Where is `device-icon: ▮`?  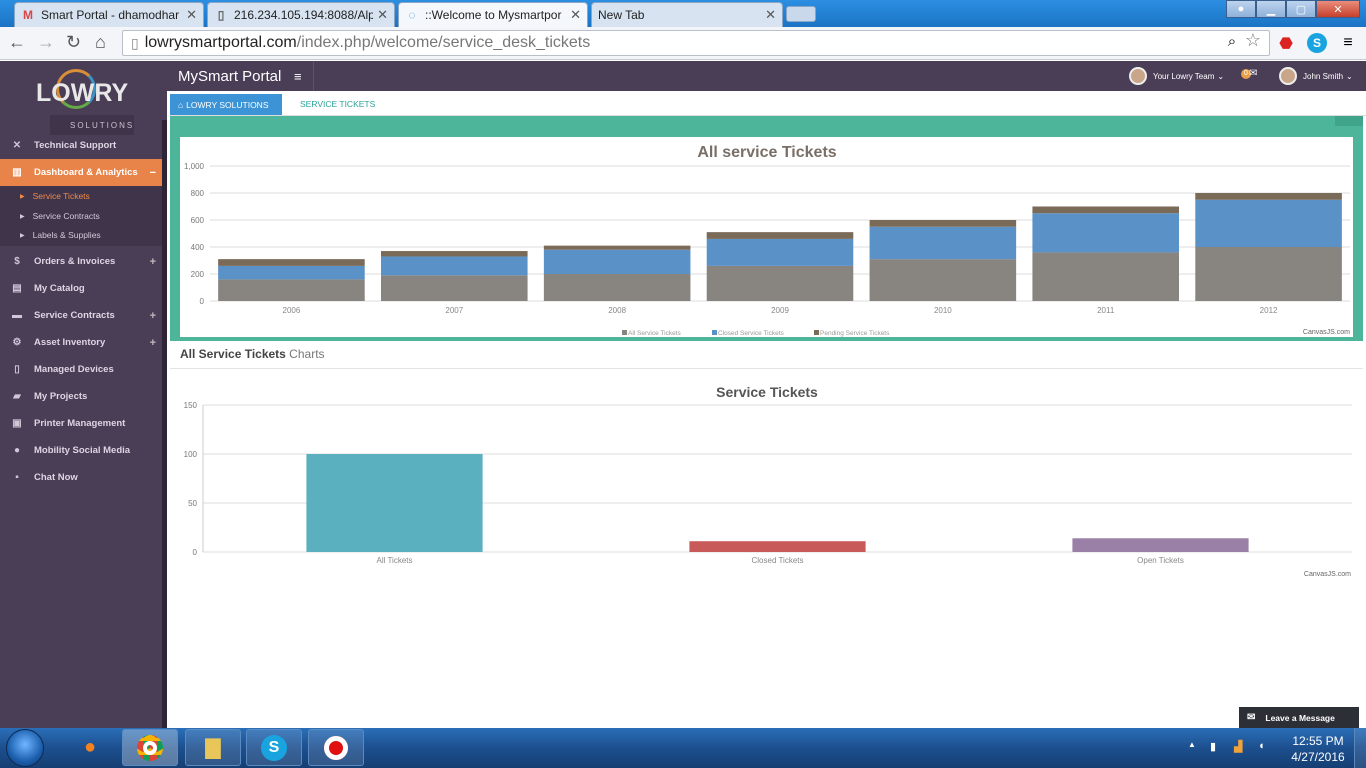
device-icon: ▮ is located at coordinates (1213, 746).